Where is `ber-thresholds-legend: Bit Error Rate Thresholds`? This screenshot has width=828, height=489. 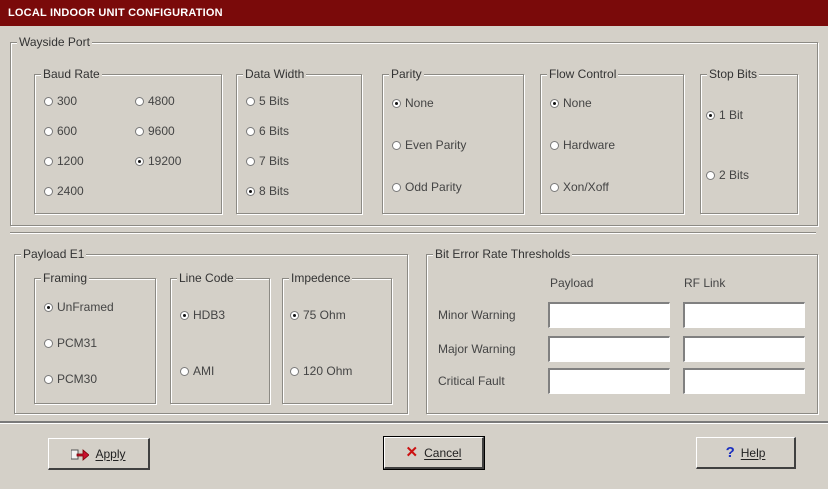 ber-thresholds-legend: Bit Error Rate Thresholds is located at coordinates (503, 254).